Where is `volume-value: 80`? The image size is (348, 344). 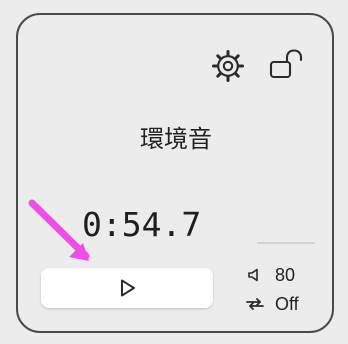
volume-value: 80 is located at coordinates (285, 275).